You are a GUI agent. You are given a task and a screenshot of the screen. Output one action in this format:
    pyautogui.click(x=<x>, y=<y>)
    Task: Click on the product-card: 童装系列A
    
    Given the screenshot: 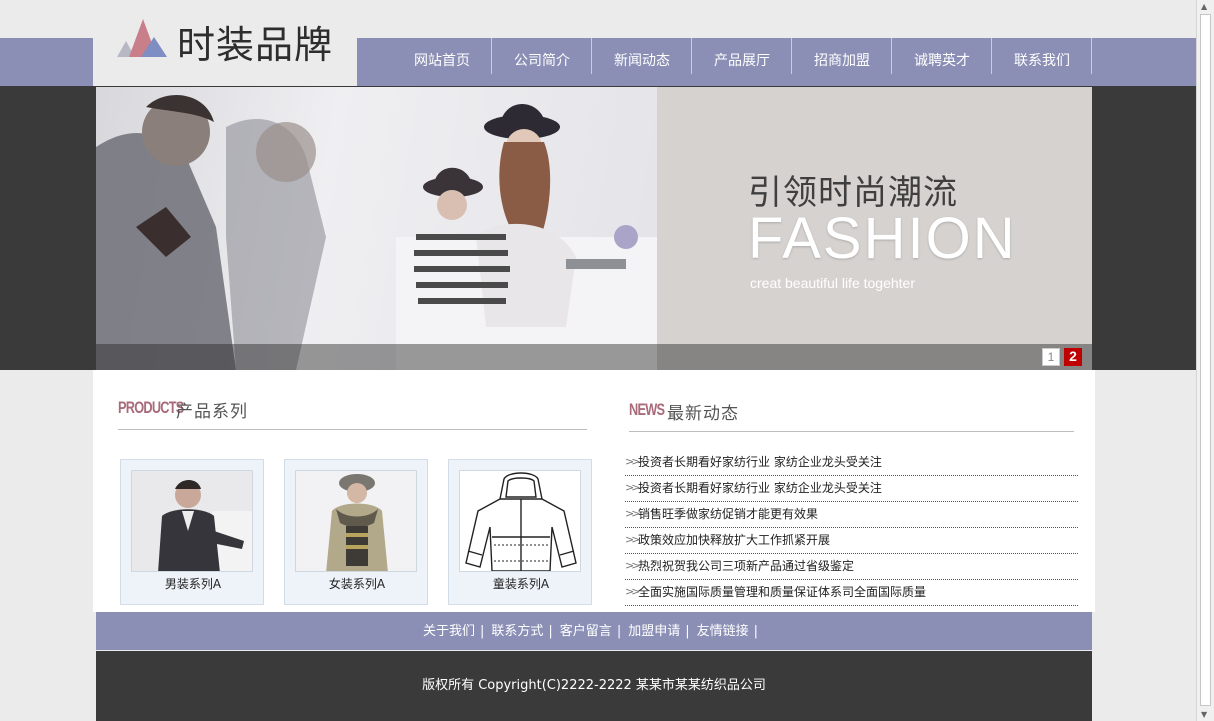 What is the action you would take?
    pyautogui.click(x=520, y=532)
    